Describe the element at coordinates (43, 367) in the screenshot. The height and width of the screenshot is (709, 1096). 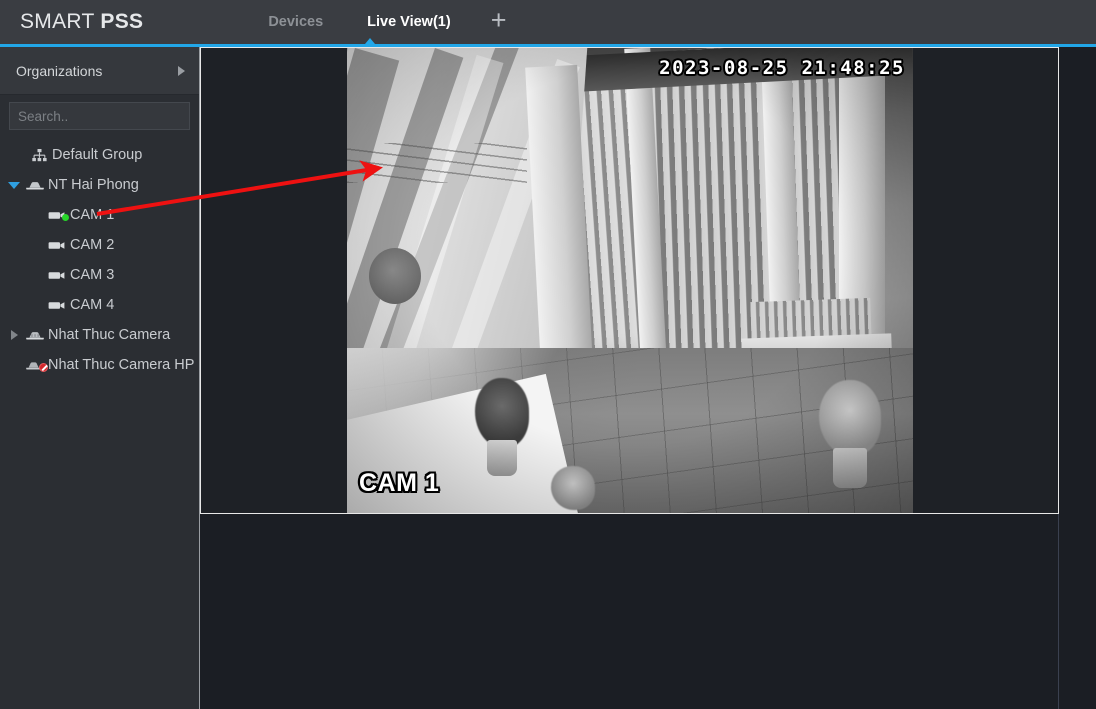
I see `status-badge-offline` at that location.